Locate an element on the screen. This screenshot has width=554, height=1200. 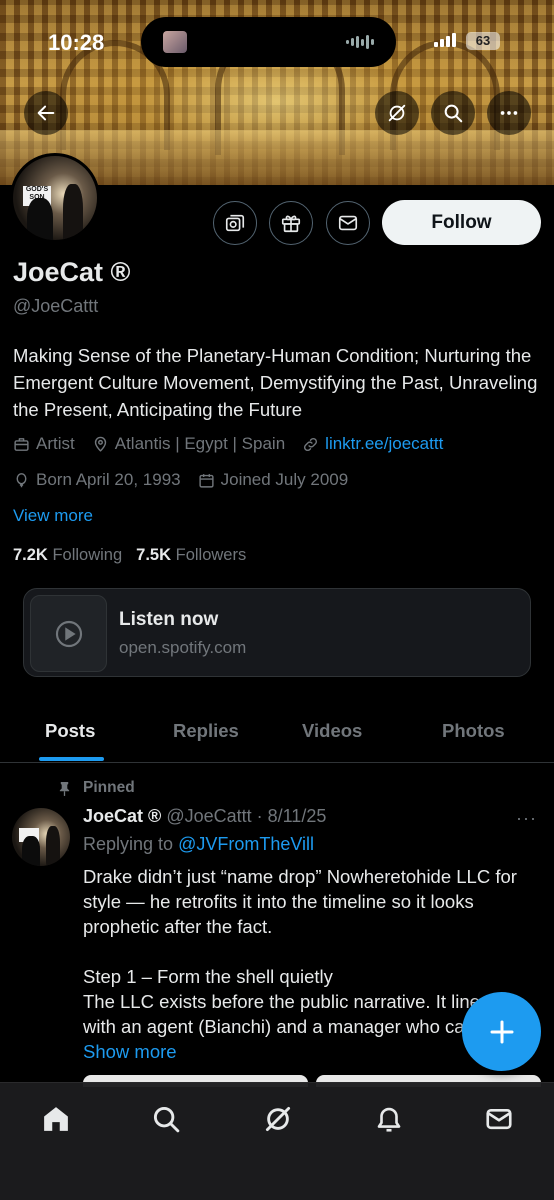
mail-icon is located at coordinates (348, 223).